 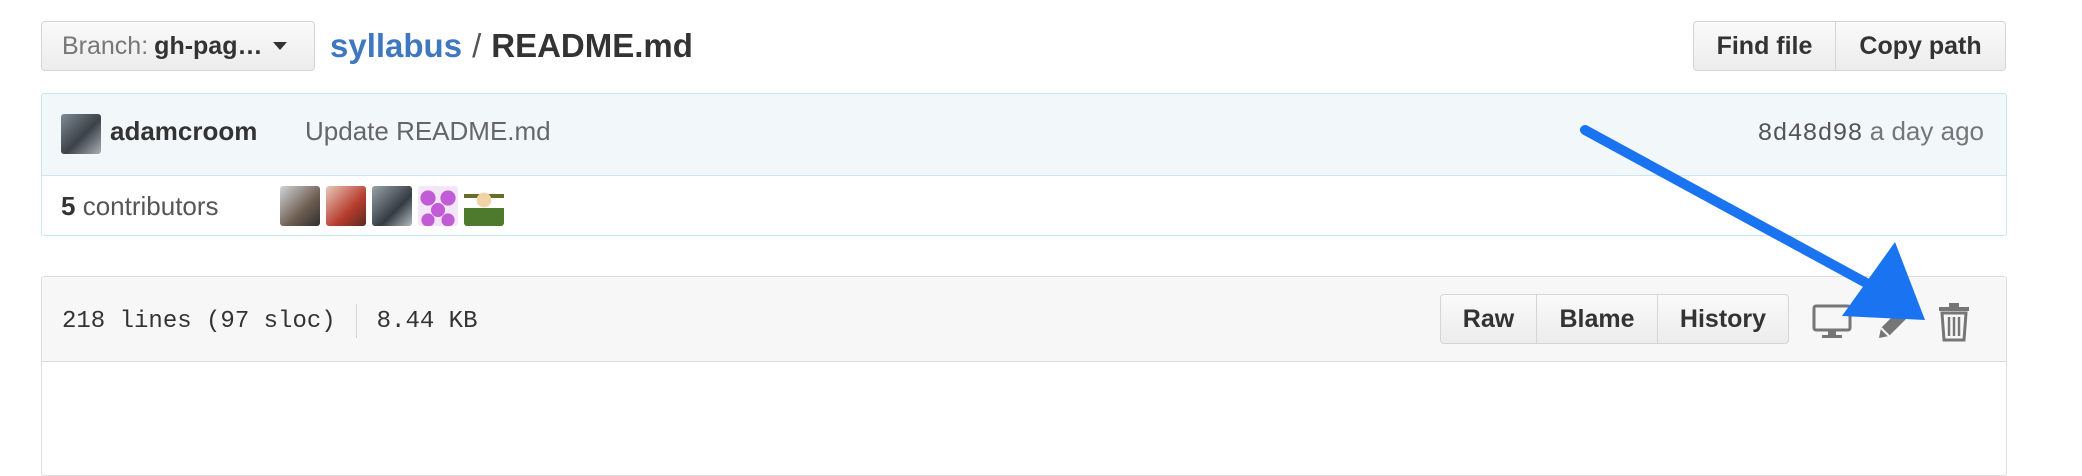 I want to click on find-file-button: Find file, so click(x=1764, y=46).